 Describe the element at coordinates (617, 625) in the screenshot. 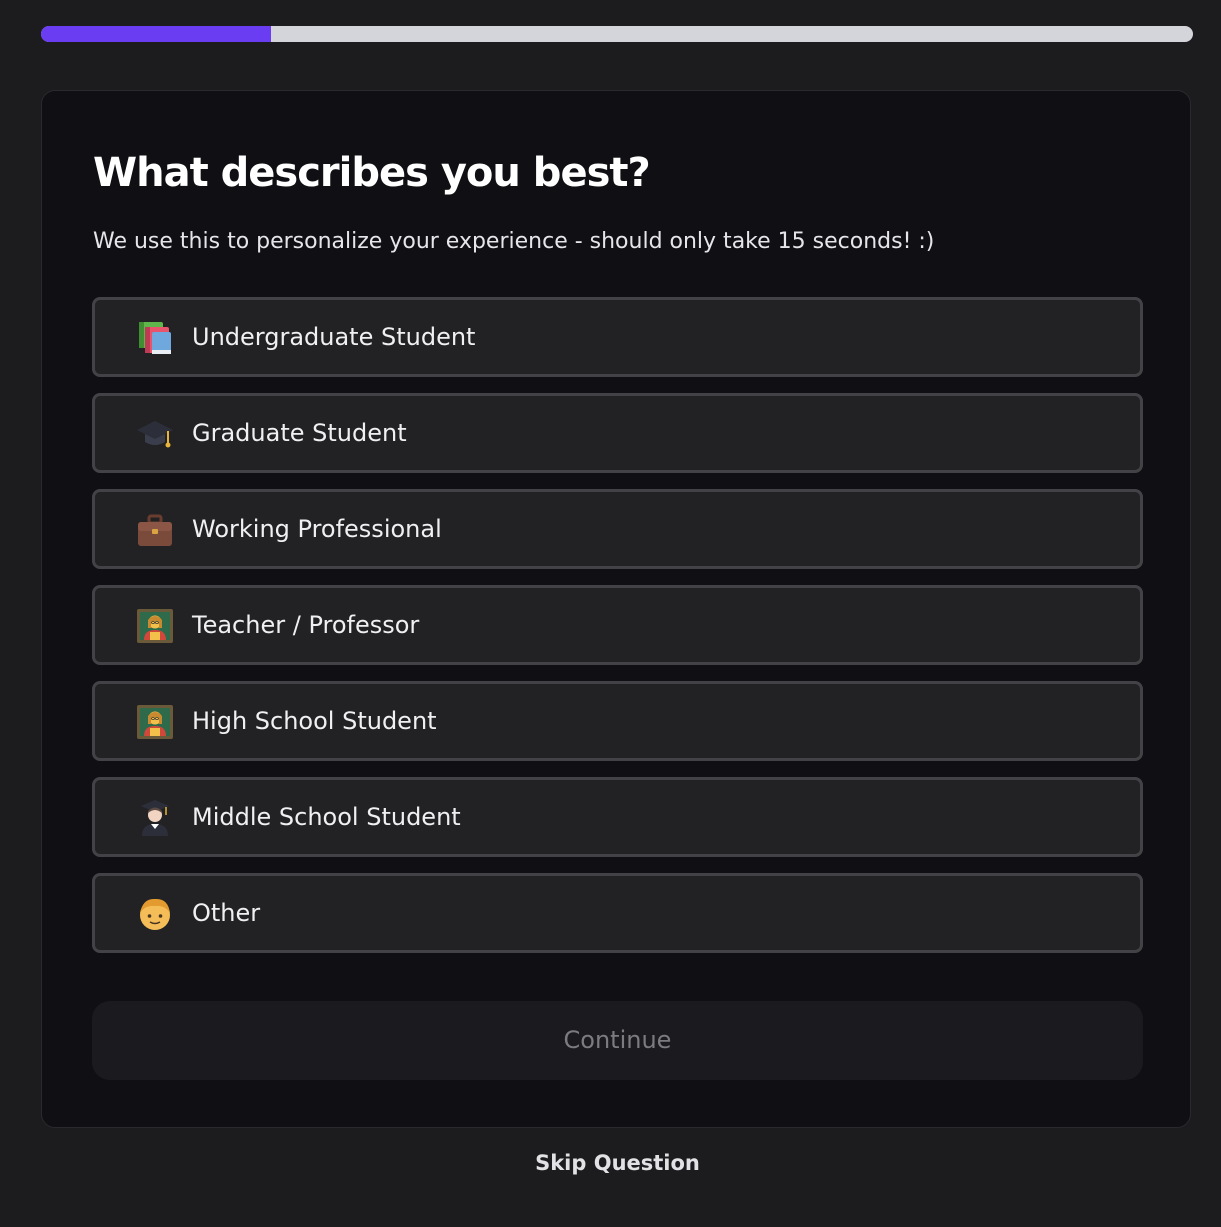

I see `option-teacher-professor: Teacher / Professor` at that location.